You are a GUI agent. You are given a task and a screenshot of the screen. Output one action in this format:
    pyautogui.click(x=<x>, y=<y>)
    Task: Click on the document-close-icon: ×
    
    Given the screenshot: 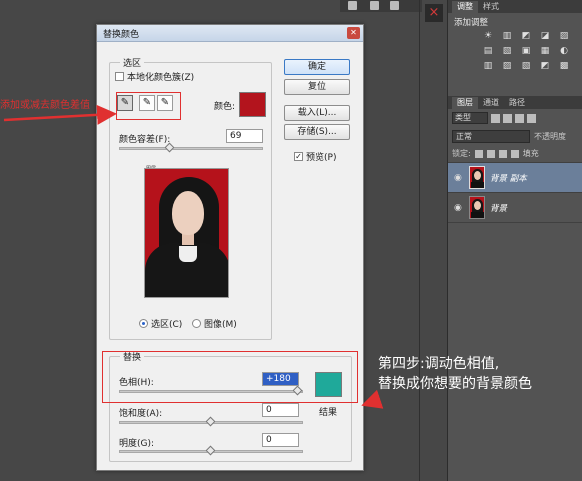 What is the action you would take?
    pyautogui.click(x=434, y=13)
    